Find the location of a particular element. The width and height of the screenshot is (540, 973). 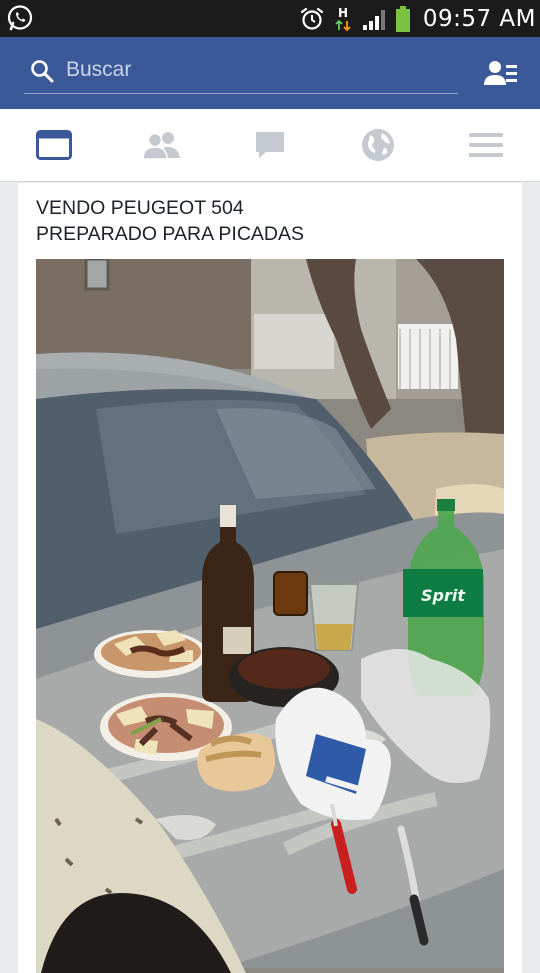

tab-bar is located at coordinates (270, 145).